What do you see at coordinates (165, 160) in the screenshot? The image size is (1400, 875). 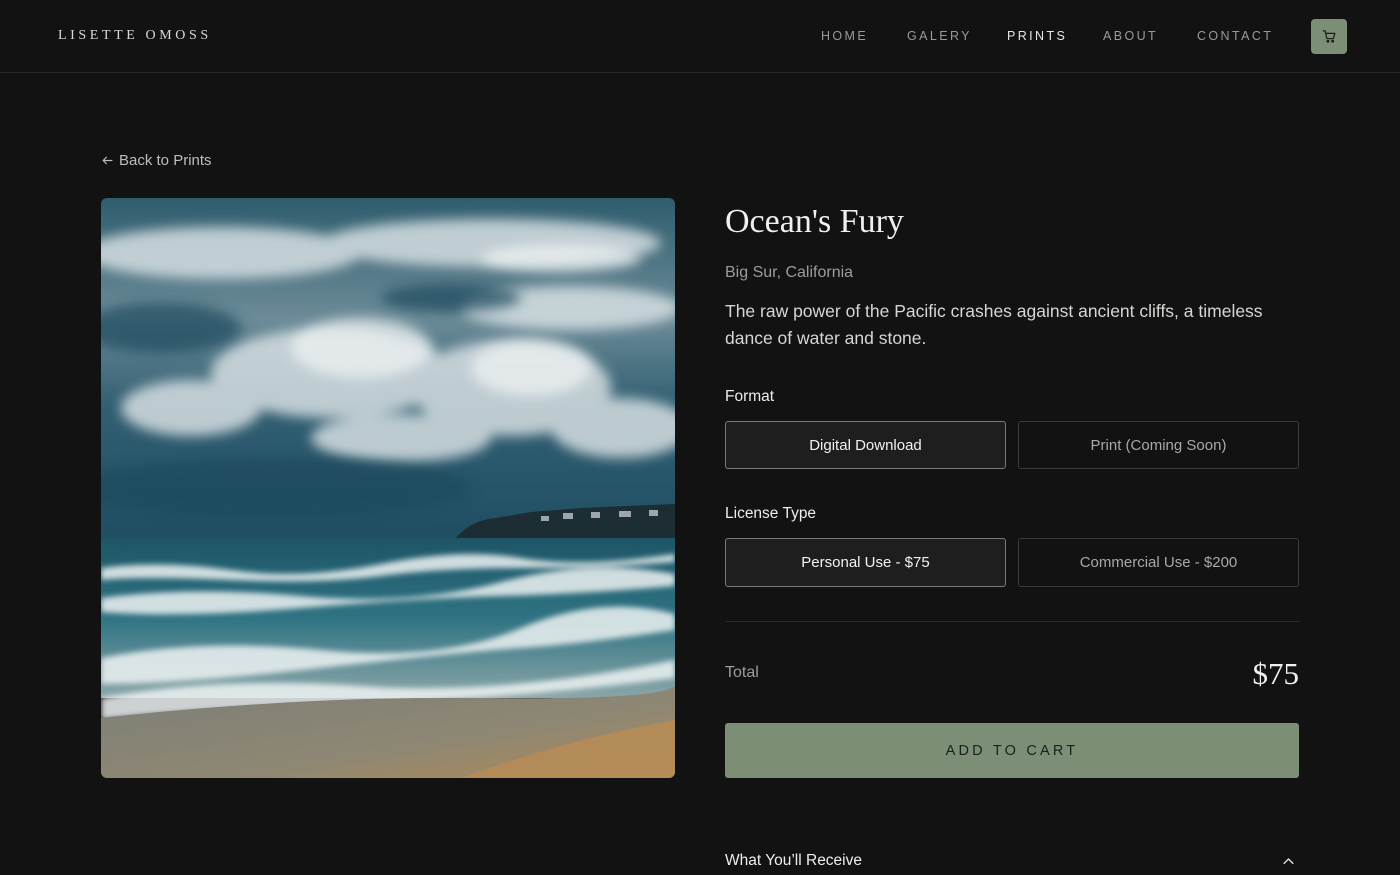 I see `back-link-label: Back to Prints` at bounding box center [165, 160].